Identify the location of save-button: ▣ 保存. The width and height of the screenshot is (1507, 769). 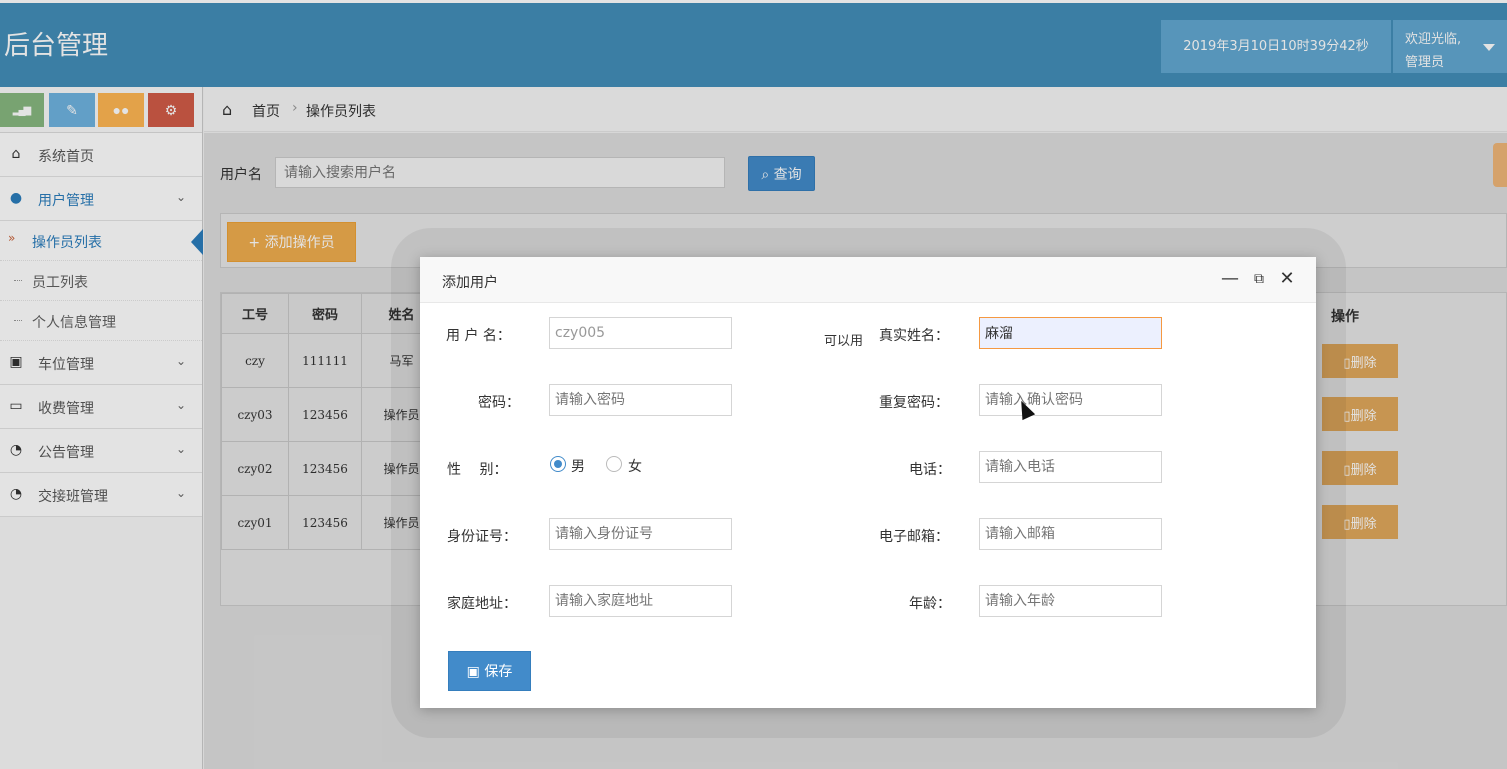
(489, 671).